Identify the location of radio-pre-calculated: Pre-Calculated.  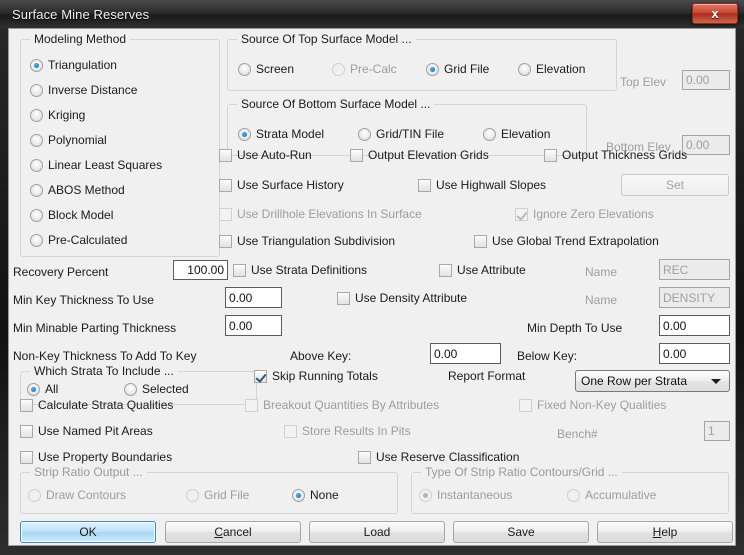
(78, 240).